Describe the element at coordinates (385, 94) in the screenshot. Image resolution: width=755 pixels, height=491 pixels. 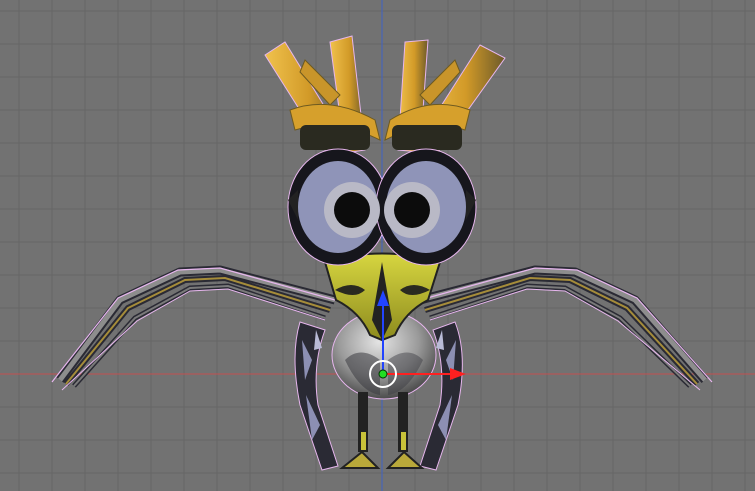
I see `antlers` at that location.